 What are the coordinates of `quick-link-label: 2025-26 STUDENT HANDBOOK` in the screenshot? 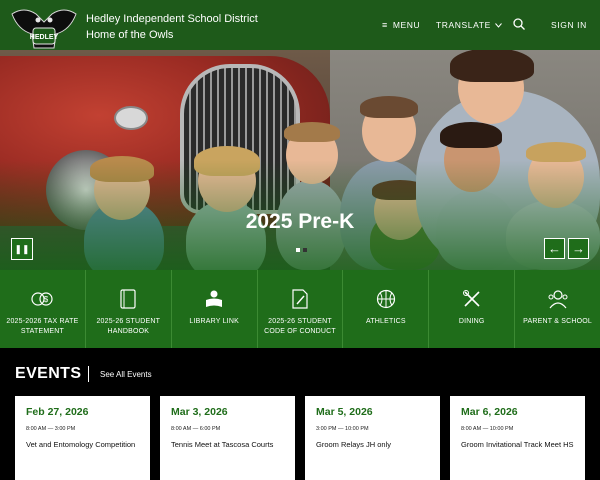 It's located at (128, 326).